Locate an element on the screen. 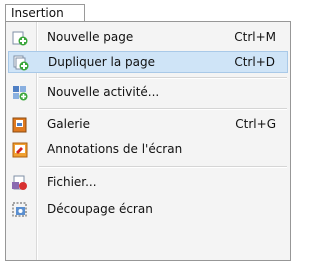  file-icon is located at coordinates (19, 182).